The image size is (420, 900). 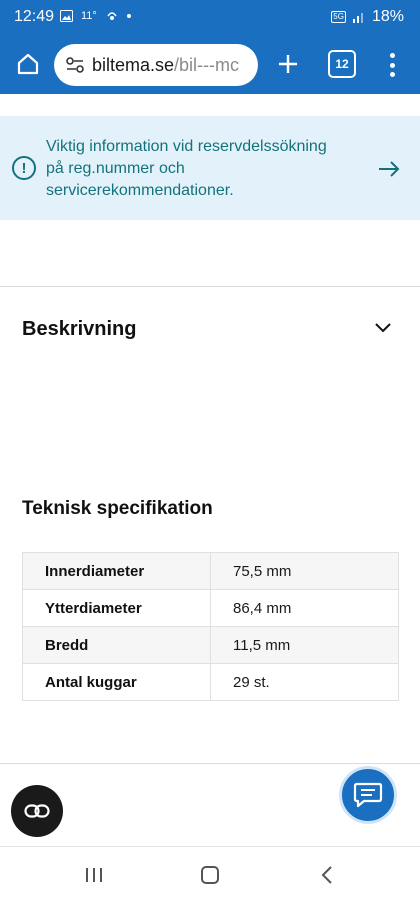 I want to click on link-button, so click(x=37, y=811).